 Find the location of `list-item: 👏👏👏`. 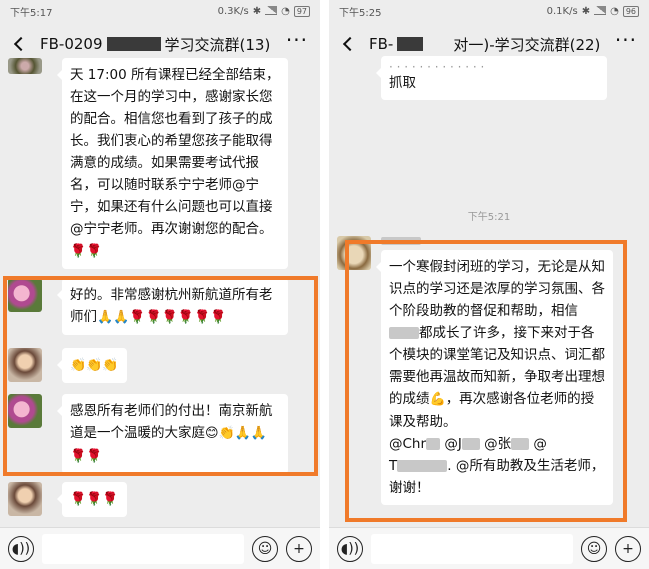

list-item: 👏👏👏 is located at coordinates (67, 365).